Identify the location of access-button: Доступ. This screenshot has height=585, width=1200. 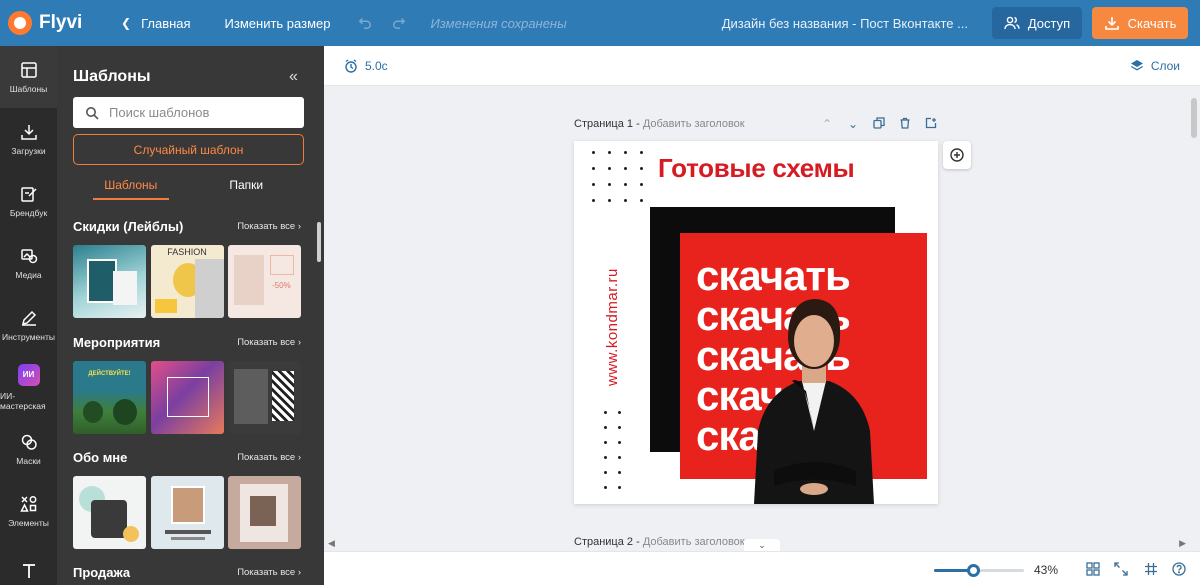
(1037, 23).